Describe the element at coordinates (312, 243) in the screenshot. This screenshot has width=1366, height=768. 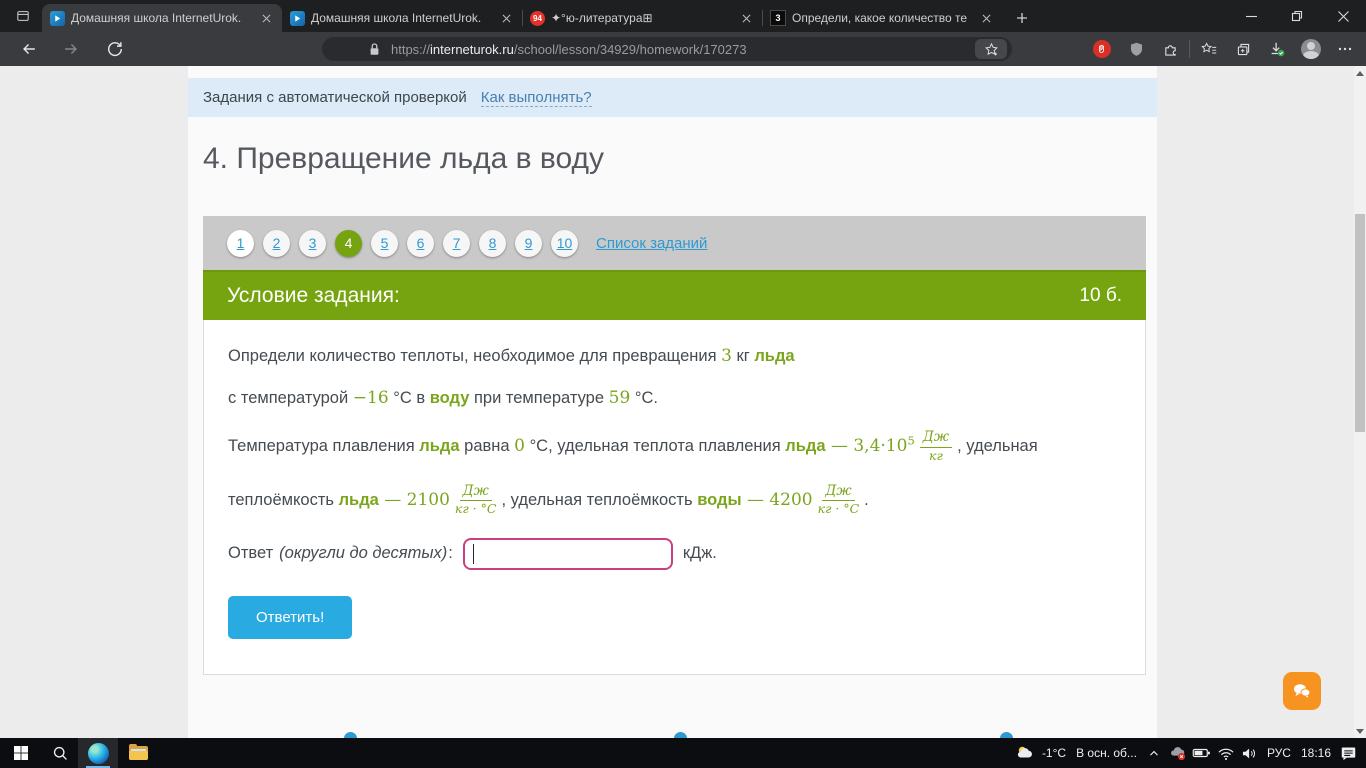
I see `pagination-item-3: 3` at that location.